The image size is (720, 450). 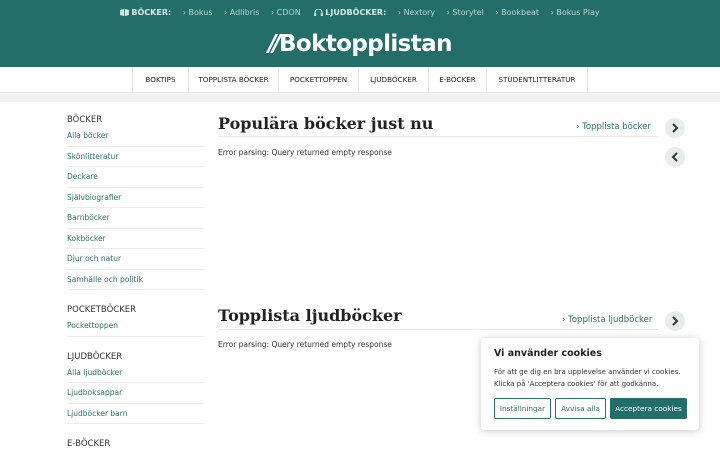 I want to click on sidebar-item-pockettoppen: Pockettoppen, so click(x=135, y=326).